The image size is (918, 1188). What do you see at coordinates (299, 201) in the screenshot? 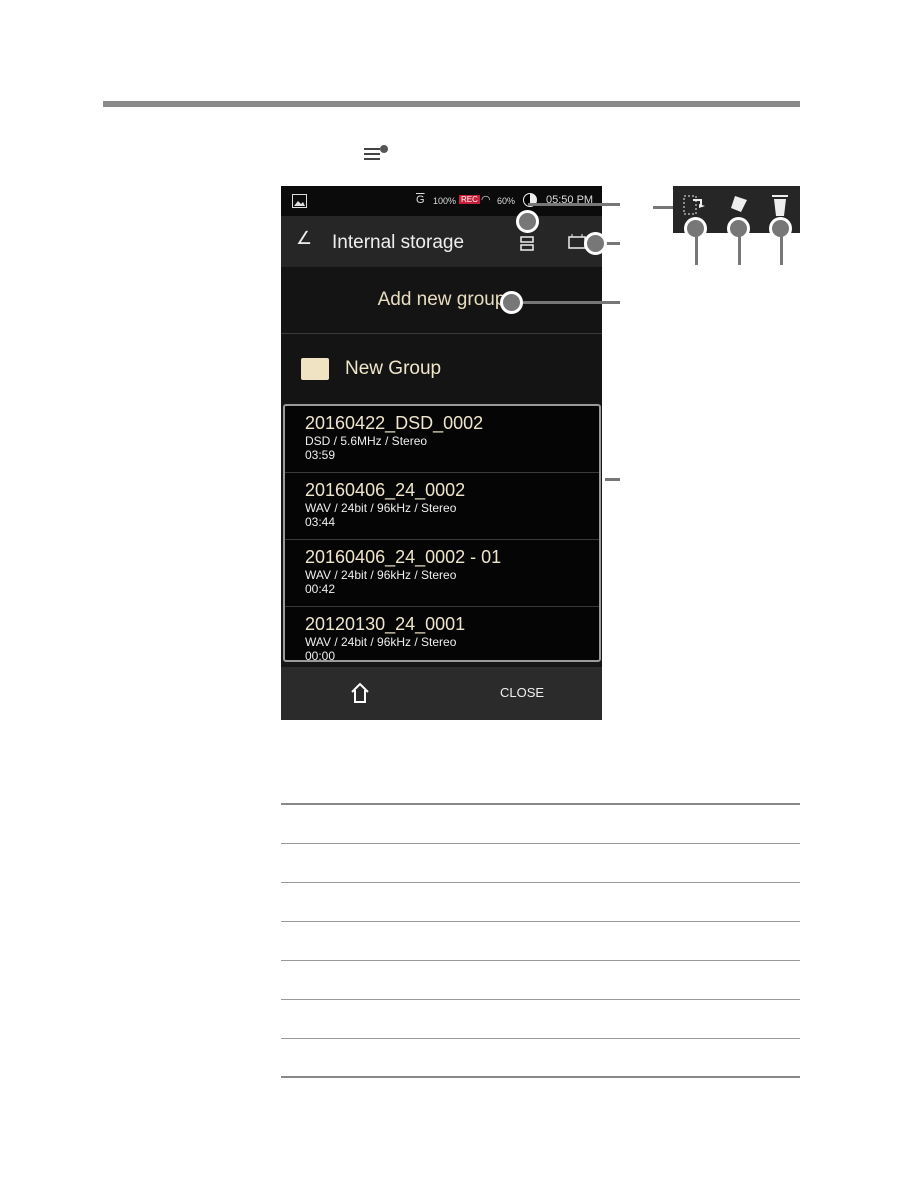
I see `image-icon` at bounding box center [299, 201].